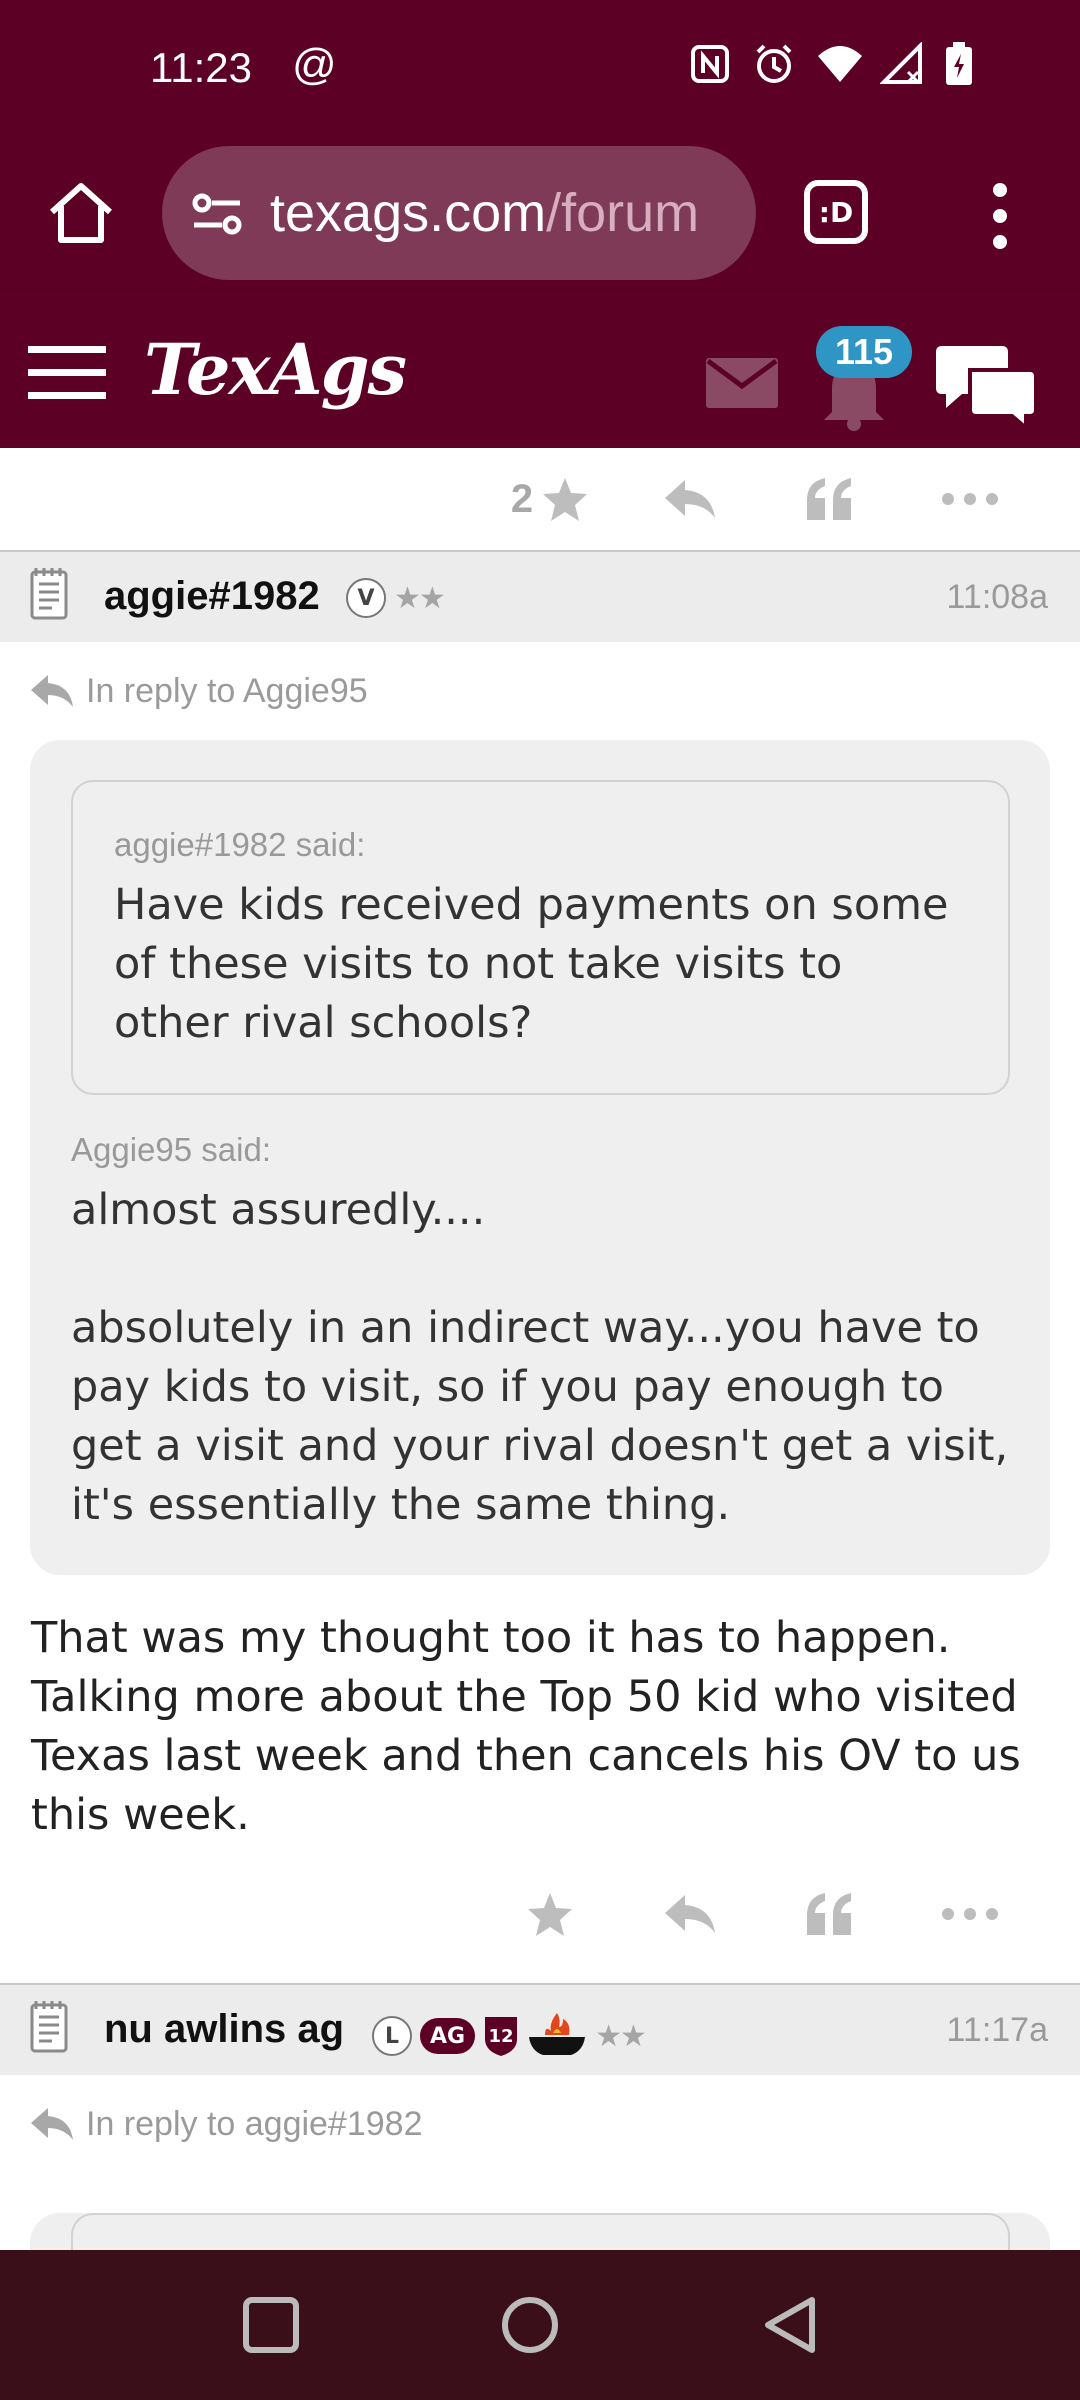 This screenshot has height=2400, width=1080. I want to click on next-post-username: nu awlins ag, so click(224, 2029).